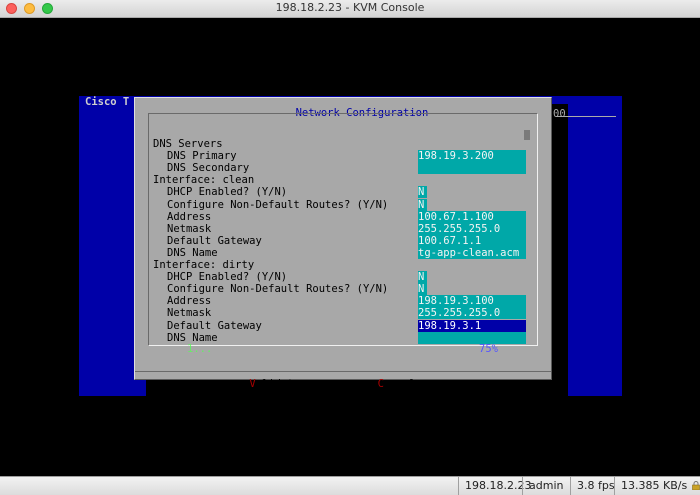  What do you see at coordinates (595, 486) in the screenshot?
I see `status-fps: 3.8 fps` at bounding box center [595, 486].